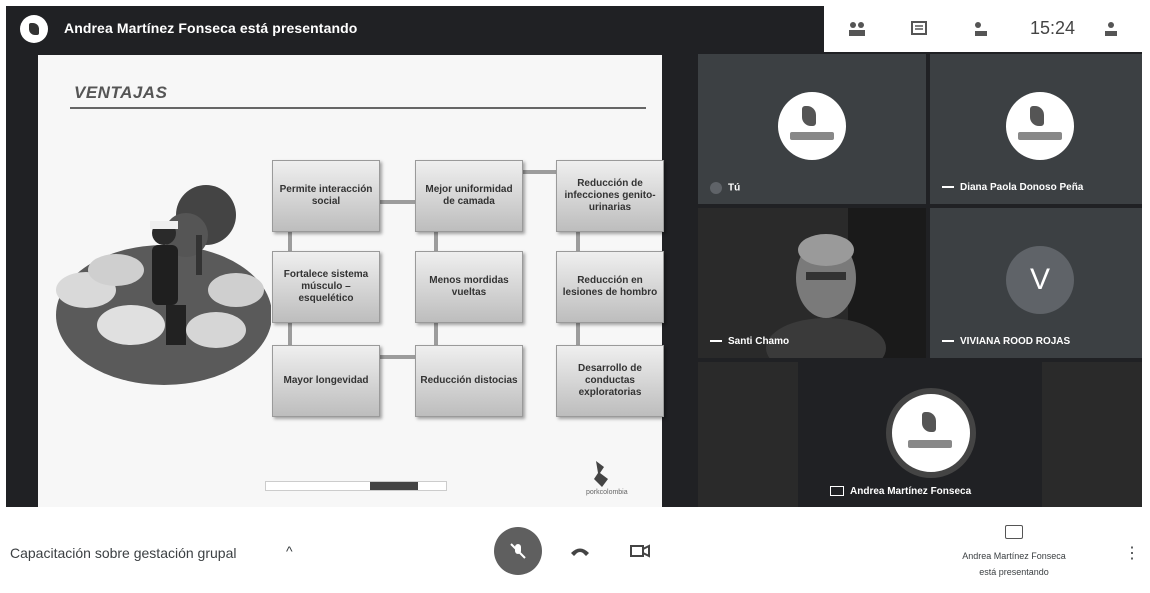 Image resolution: width=1150 pixels, height=593 pixels. I want to click on camera-icon, so click(640, 551).